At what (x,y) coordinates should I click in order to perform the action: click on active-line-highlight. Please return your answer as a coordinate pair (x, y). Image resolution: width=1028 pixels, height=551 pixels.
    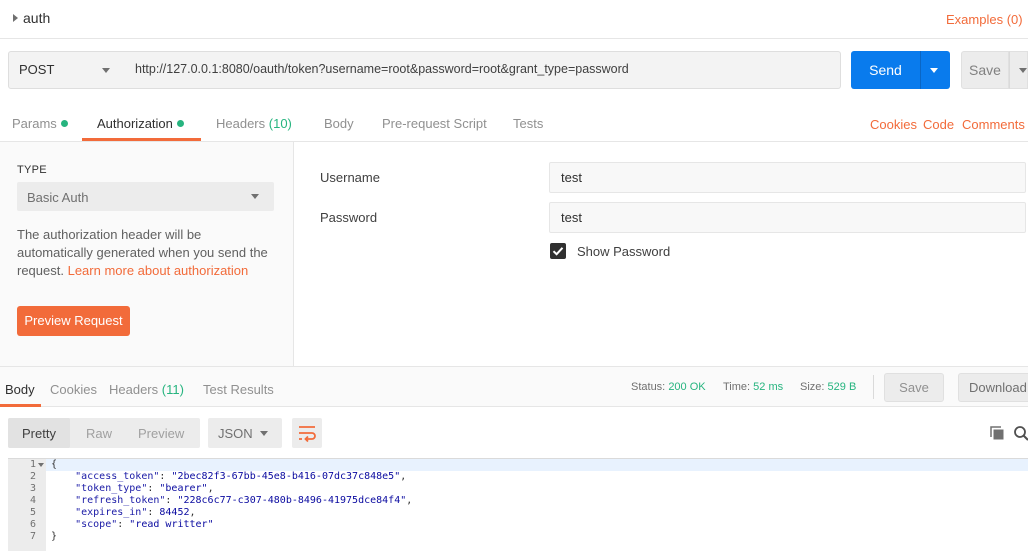
    Looking at the image, I should click on (537, 465).